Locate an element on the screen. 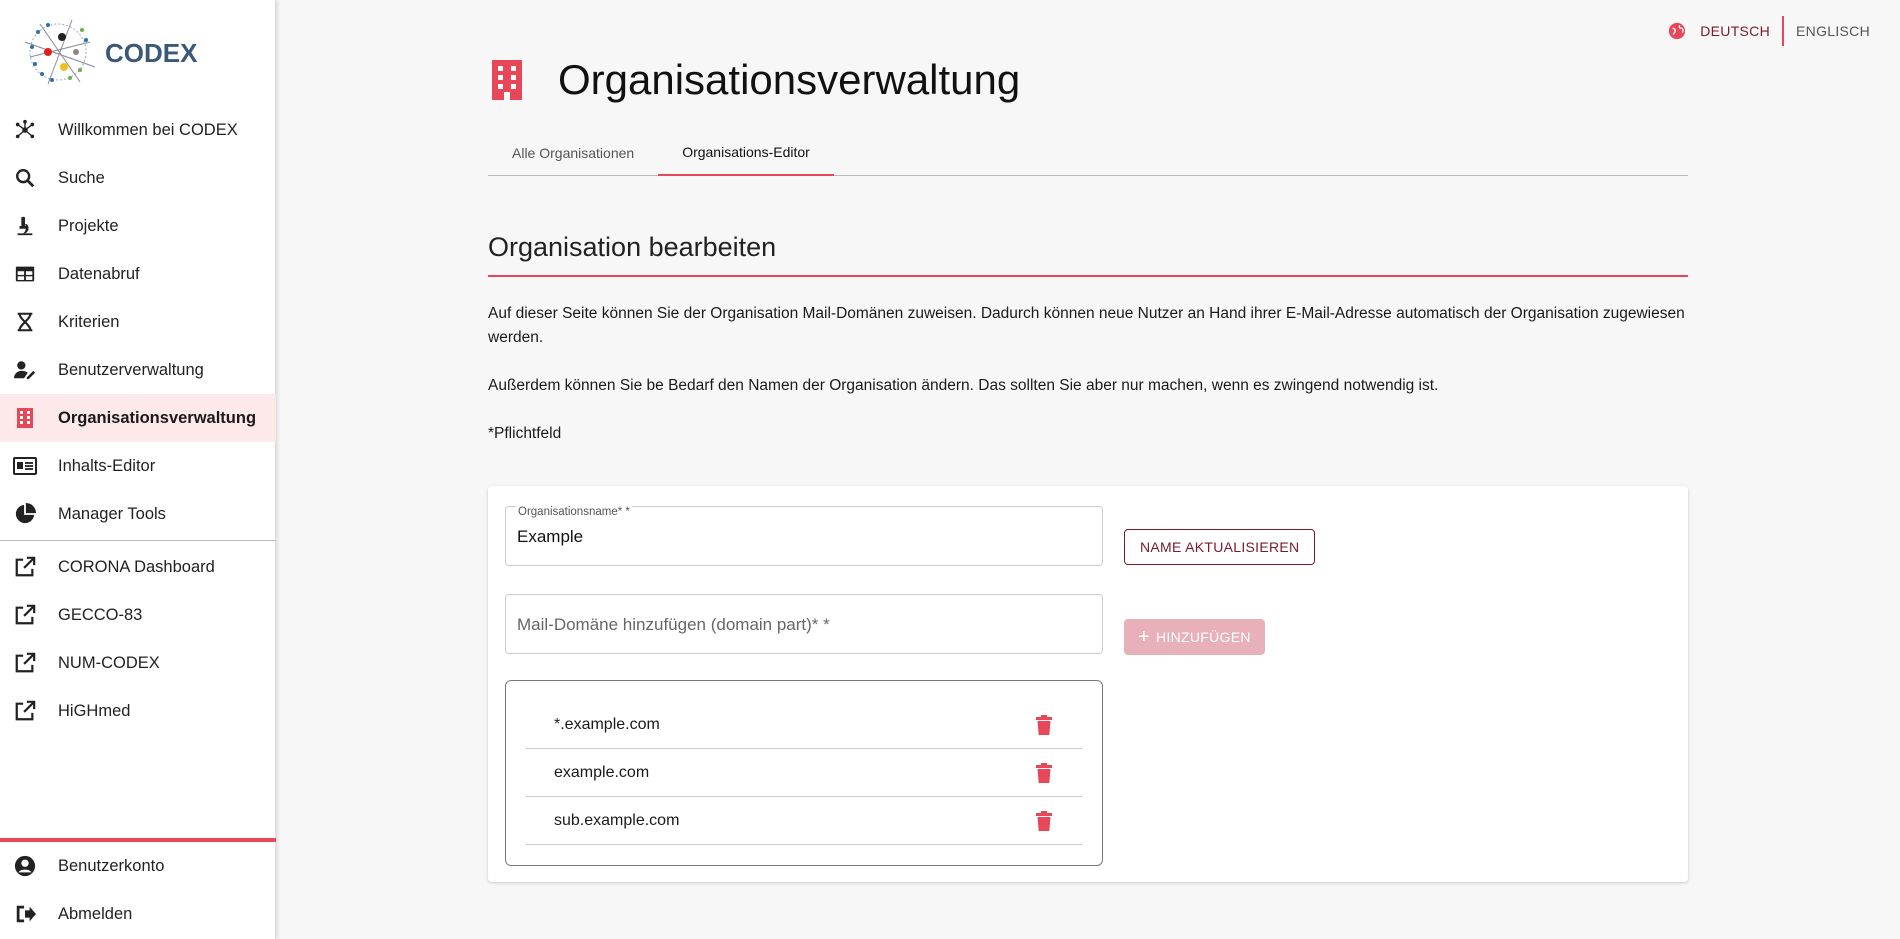  organisation-name-input is located at coordinates (802, 537).